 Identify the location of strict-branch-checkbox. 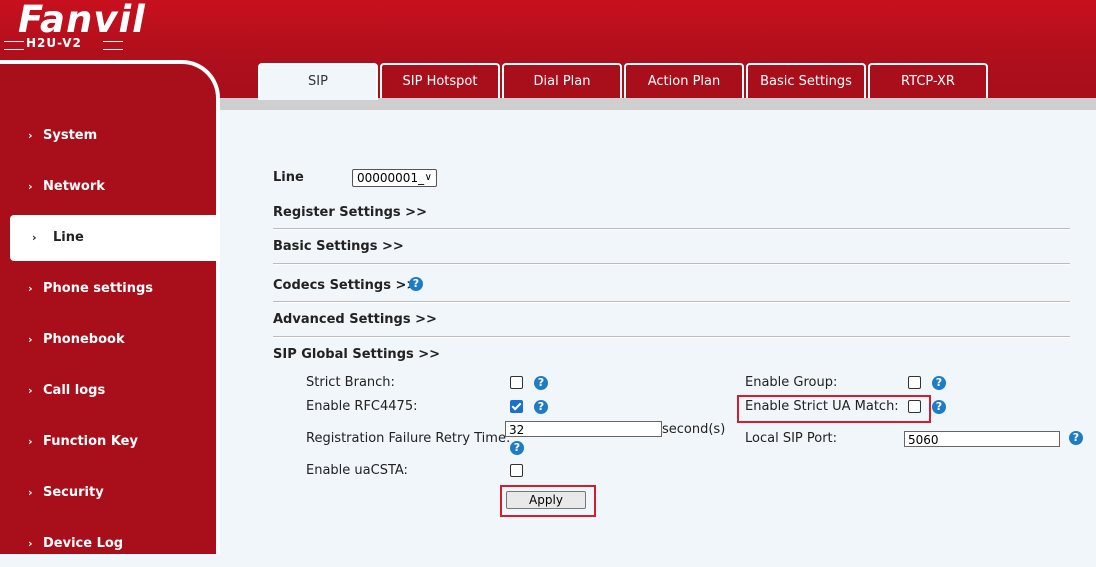
(516, 382).